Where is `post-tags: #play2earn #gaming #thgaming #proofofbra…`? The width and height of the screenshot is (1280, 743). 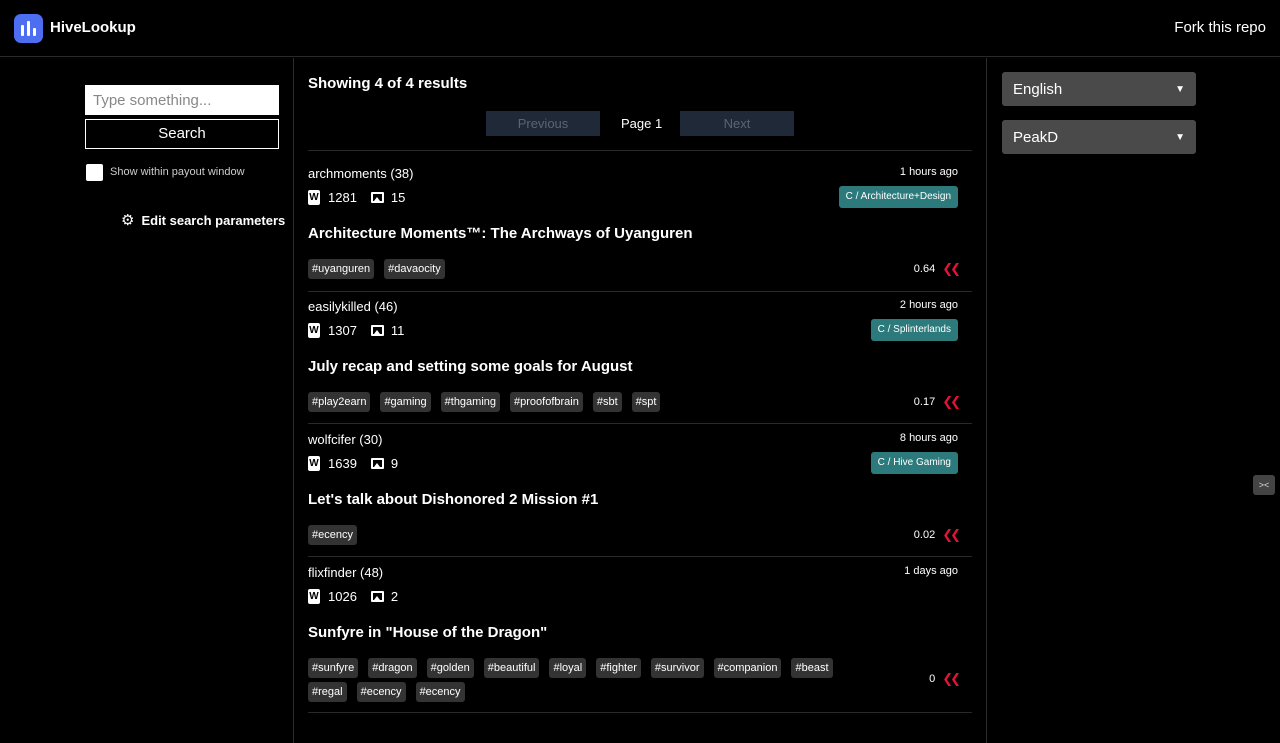 post-tags: #play2earn #gaming #thgaming #proofofbra… is located at coordinates (593, 402).